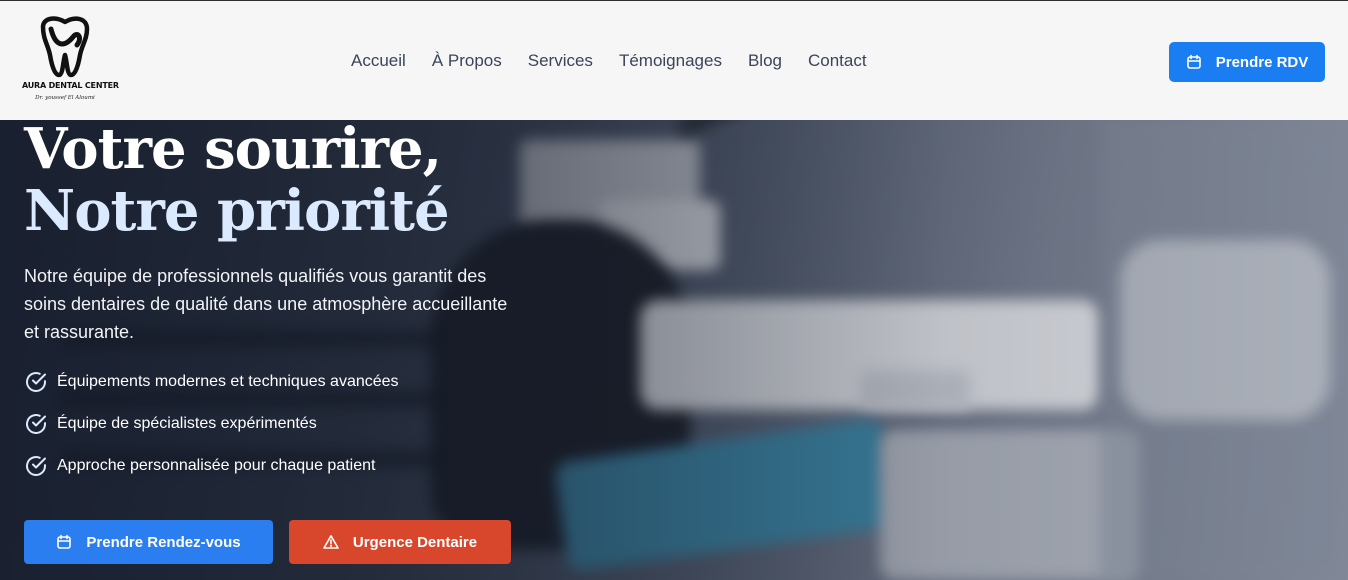 Image resolution: width=1348 pixels, height=580 pixels. Describe the element at coordinates (187, 423) in the screenshot. I see `feature-label: Équipe de spécialistes expérimentés` at that location.